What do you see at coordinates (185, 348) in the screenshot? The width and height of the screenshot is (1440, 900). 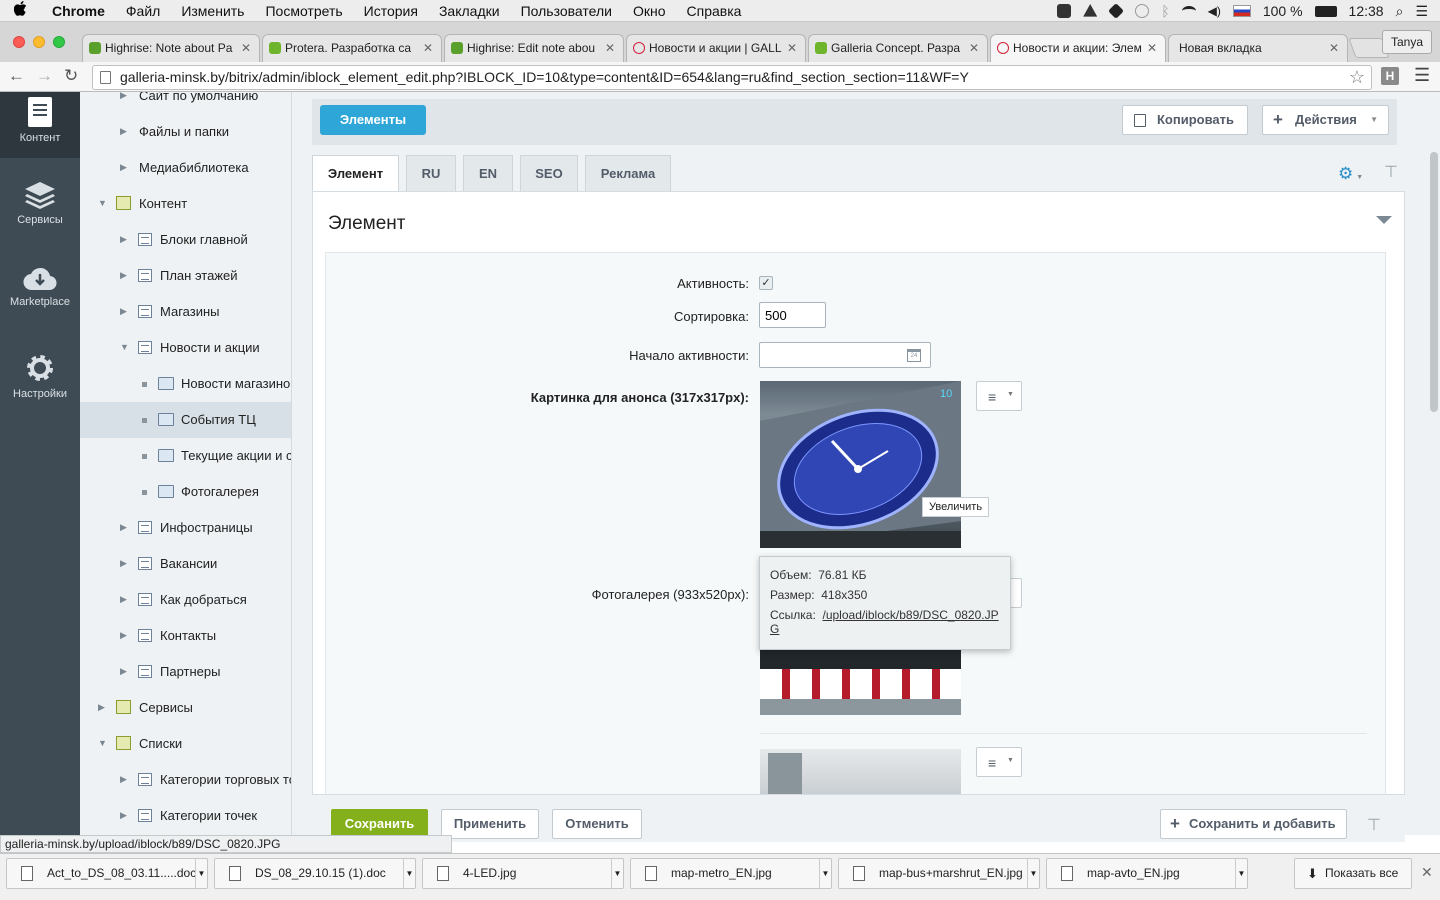 I see `tree-item: ▼ Новости и акции` at bounding box center [185, 348].